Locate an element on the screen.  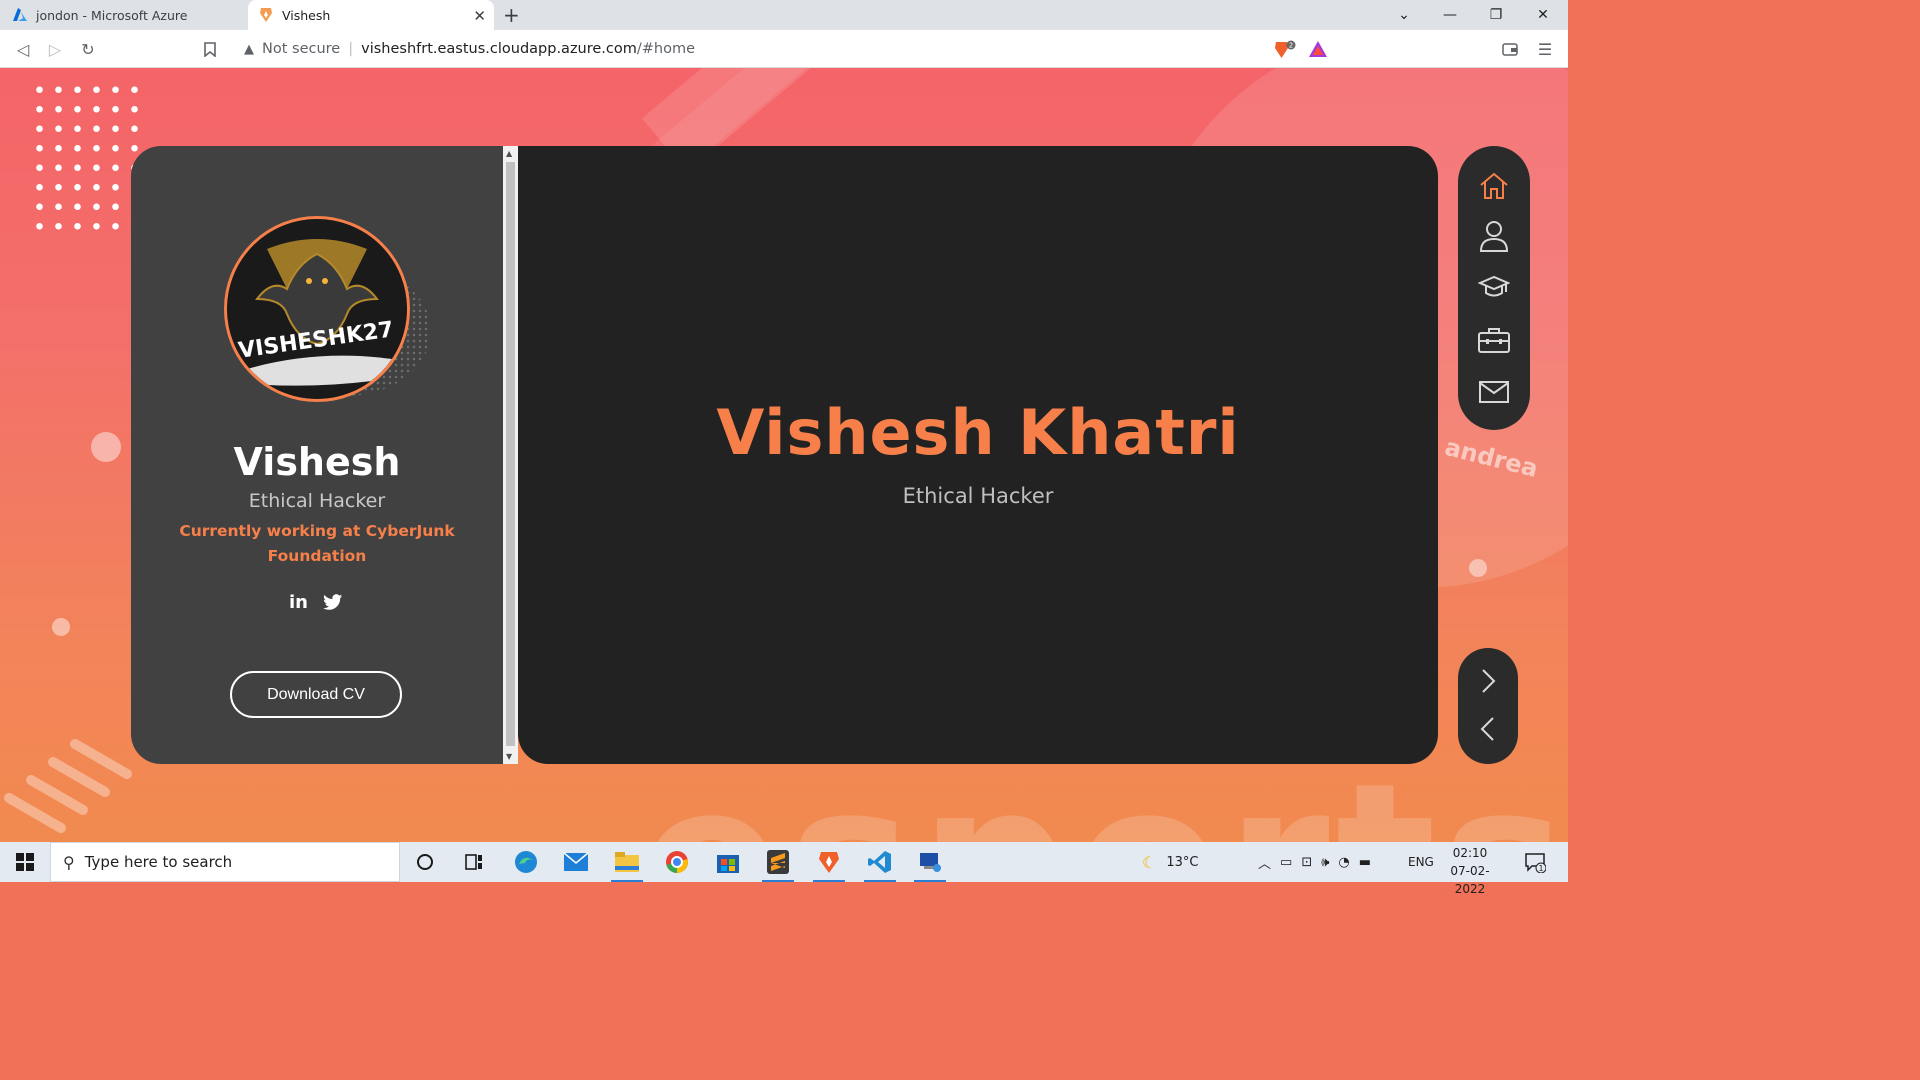
windows-start-icon is located at coordinates (25, 862).